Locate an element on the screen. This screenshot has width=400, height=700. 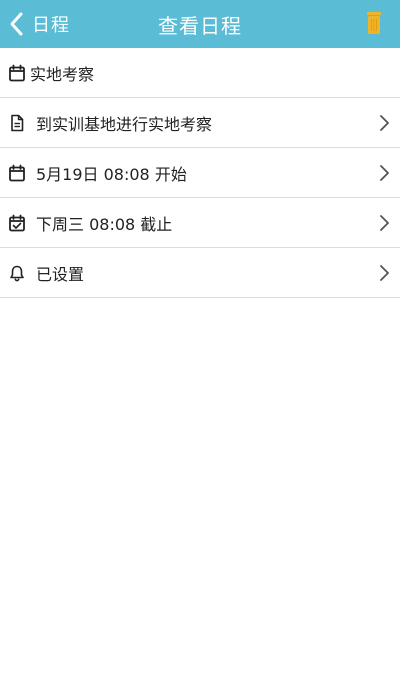
back-button: 日程 is located at coordinates (38, 24).